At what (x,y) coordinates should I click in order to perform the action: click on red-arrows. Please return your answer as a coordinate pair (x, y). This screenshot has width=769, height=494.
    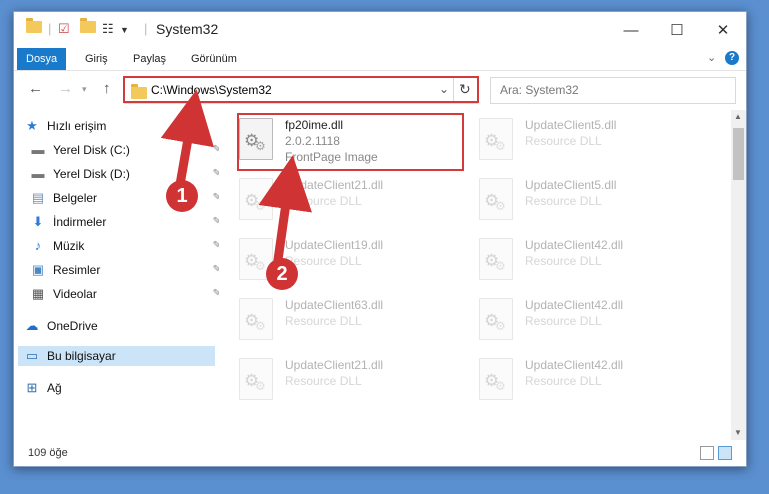
    Looking at the image, I should click on (236, 184).